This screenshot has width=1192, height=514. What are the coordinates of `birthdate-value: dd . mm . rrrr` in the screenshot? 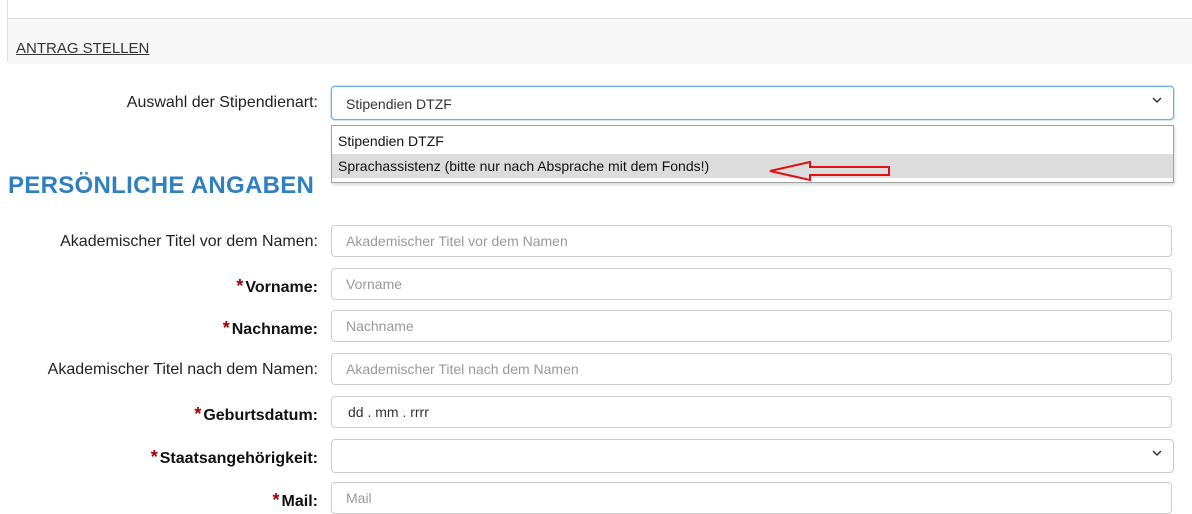 It's located at (388, 412).